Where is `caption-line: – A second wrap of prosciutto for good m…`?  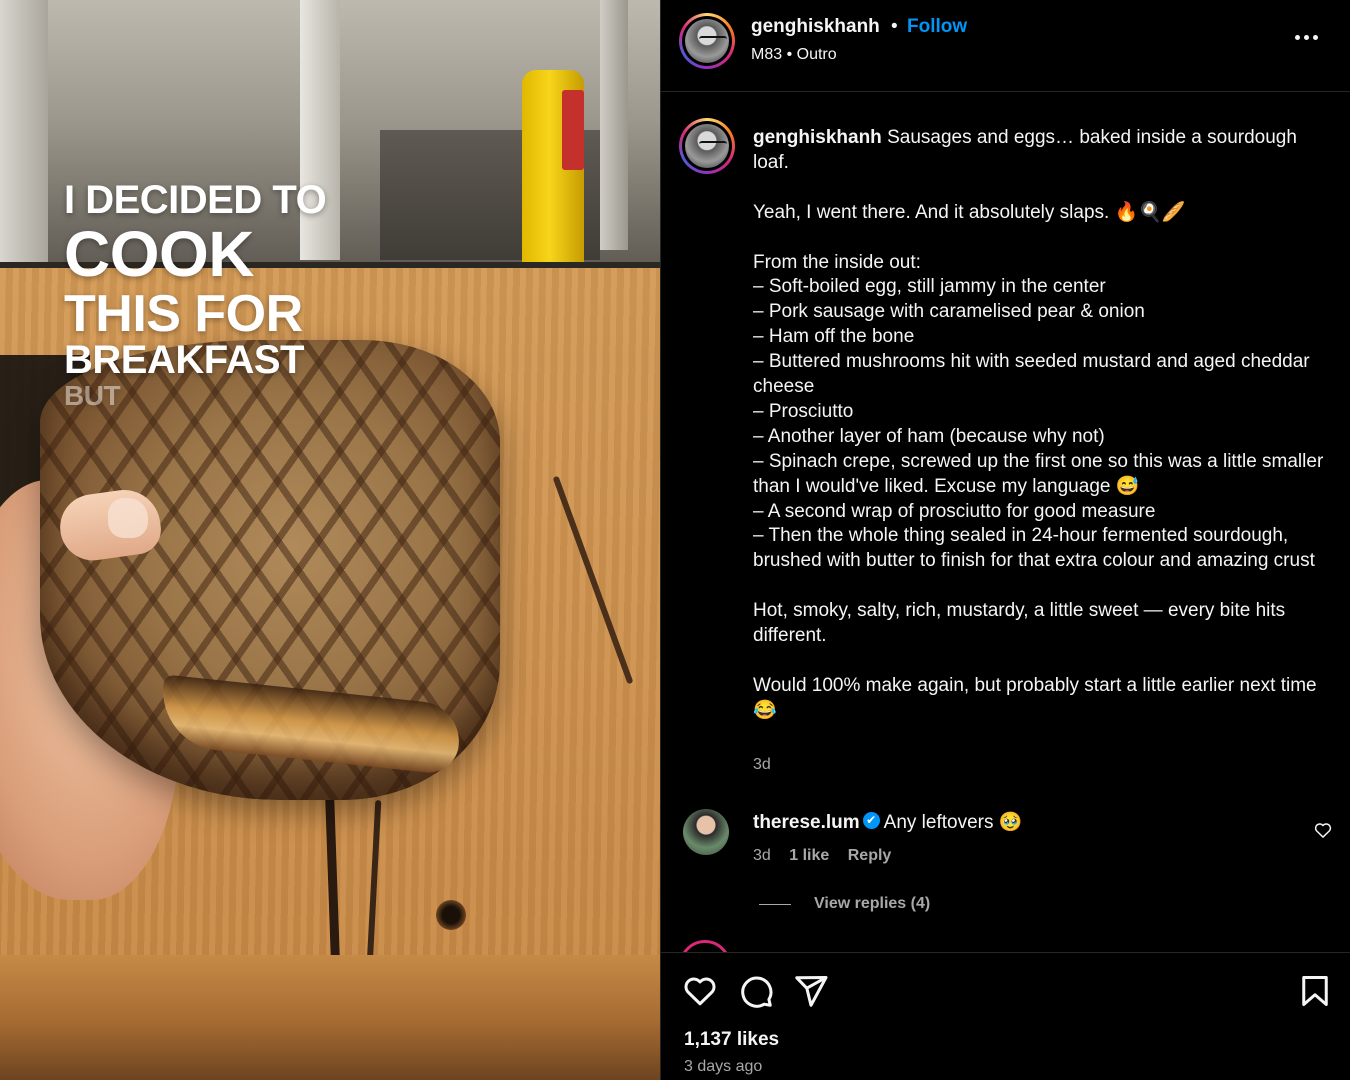
caption-line: – A second wrap of prosciutto for good m… is located at coordinates (954, 511).